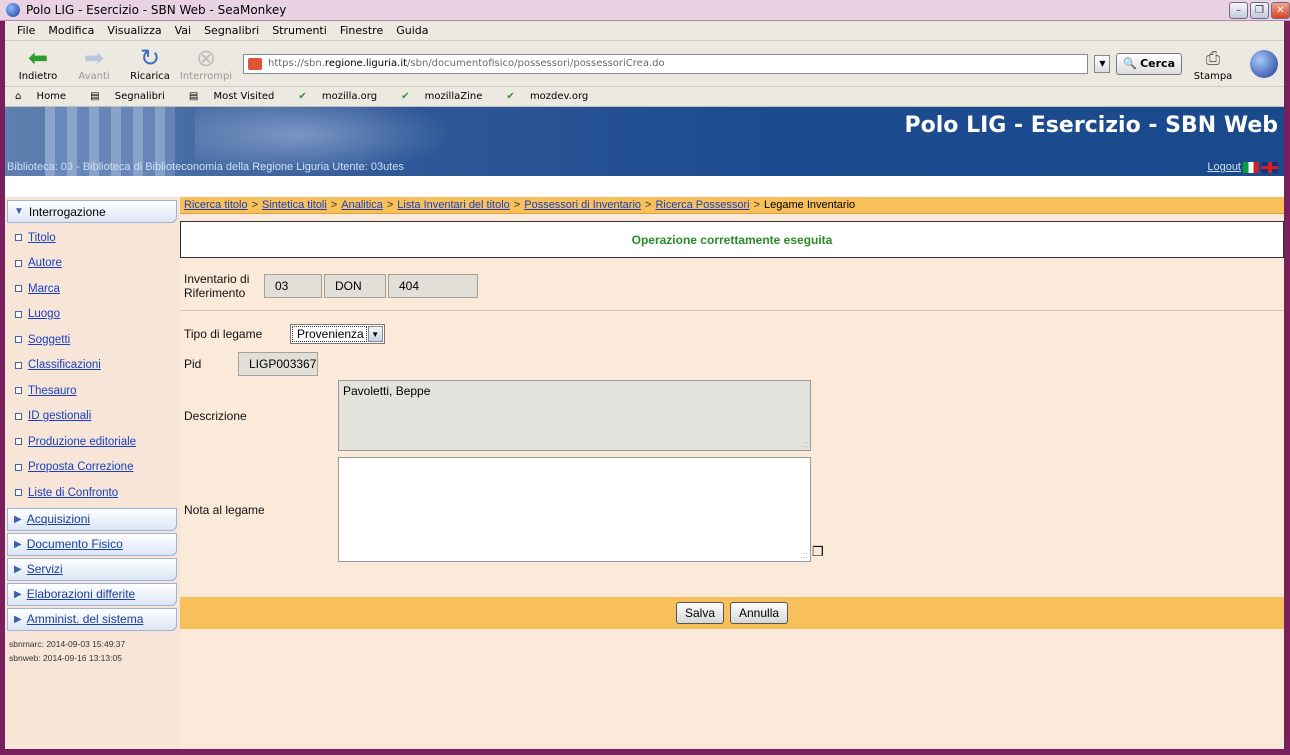  Describe the element at coordinates (1264, 63) in the screenshot. I see `seamonkey-throbber-icon` at that location.